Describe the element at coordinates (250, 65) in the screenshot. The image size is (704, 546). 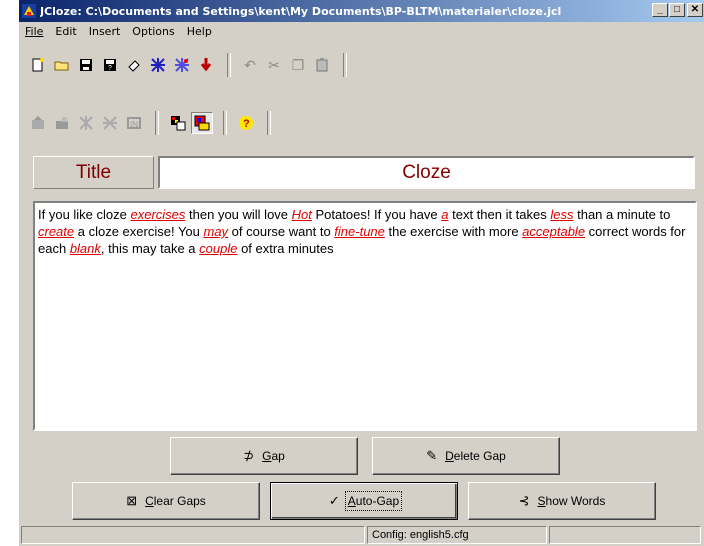
I see `undo-icon: ↶` at that location.